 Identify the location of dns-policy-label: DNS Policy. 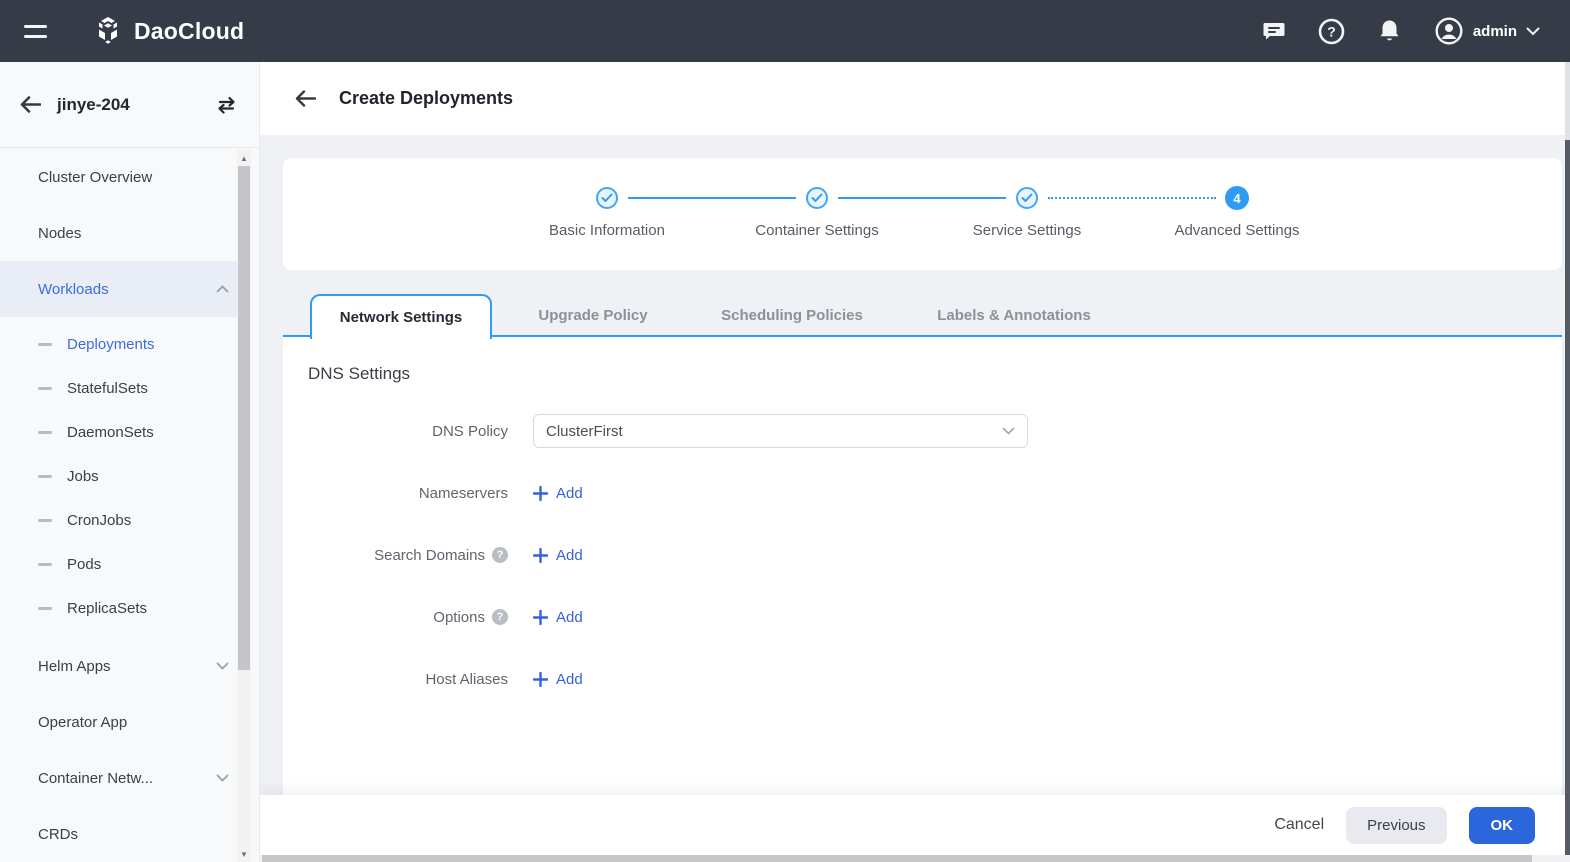
(470, 431).